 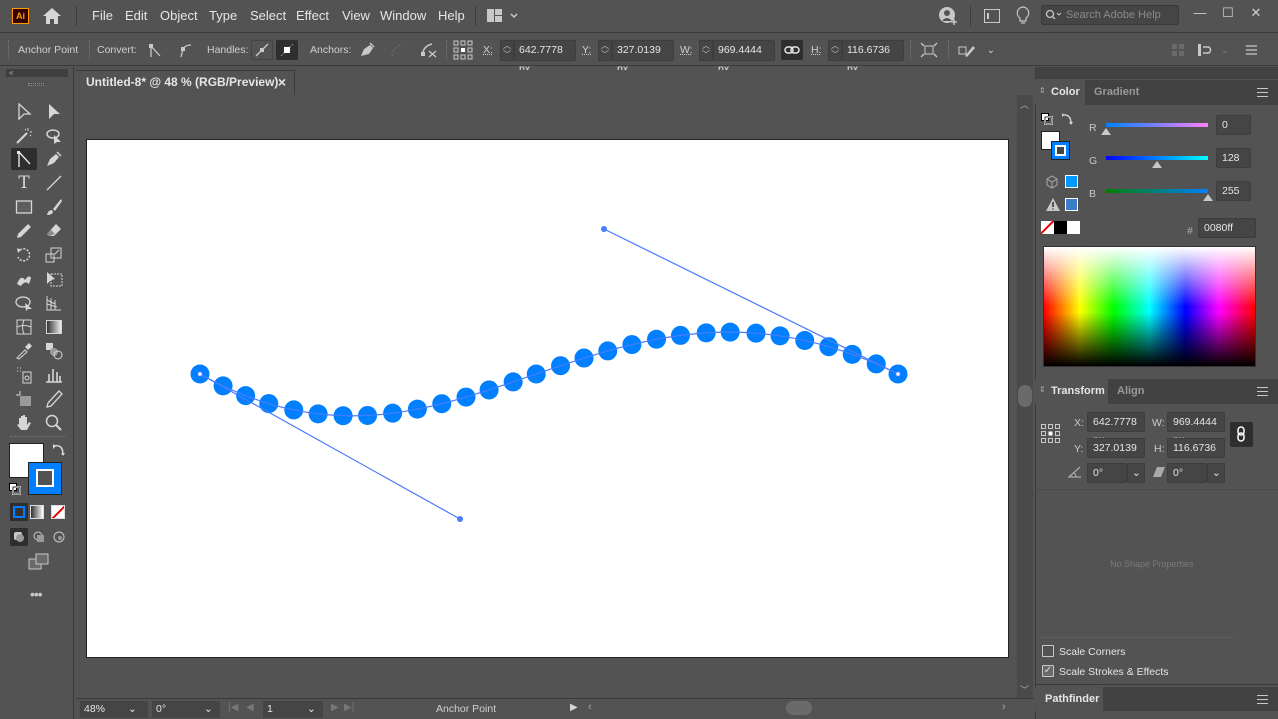 I want to click on eraser-tool-icon, so click(x=54, y=231).